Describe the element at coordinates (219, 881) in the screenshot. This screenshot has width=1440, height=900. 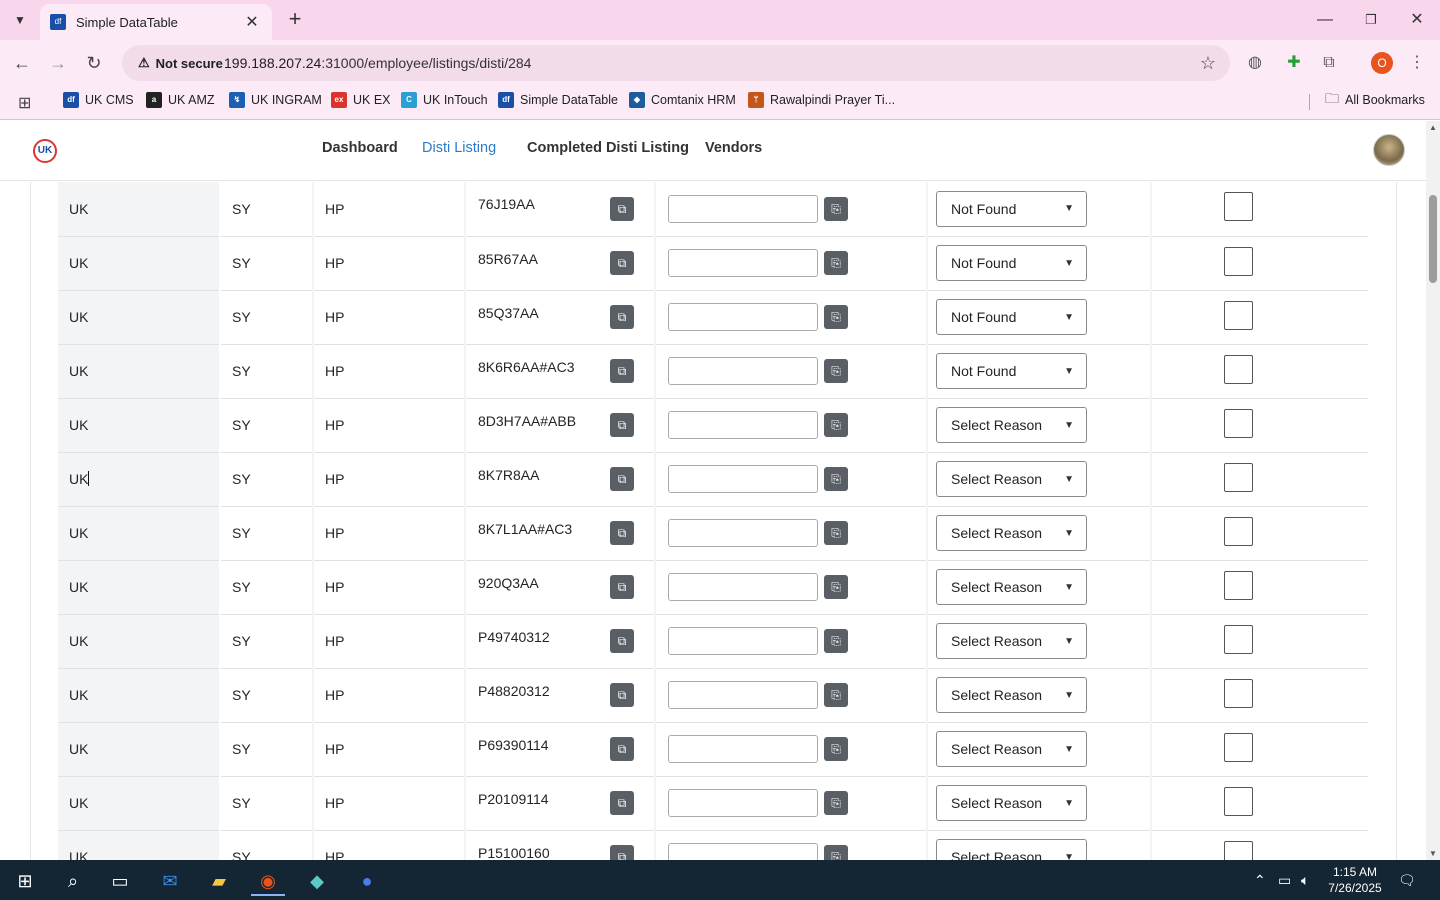
I see `file-explorer-icon: ▰` at that location.